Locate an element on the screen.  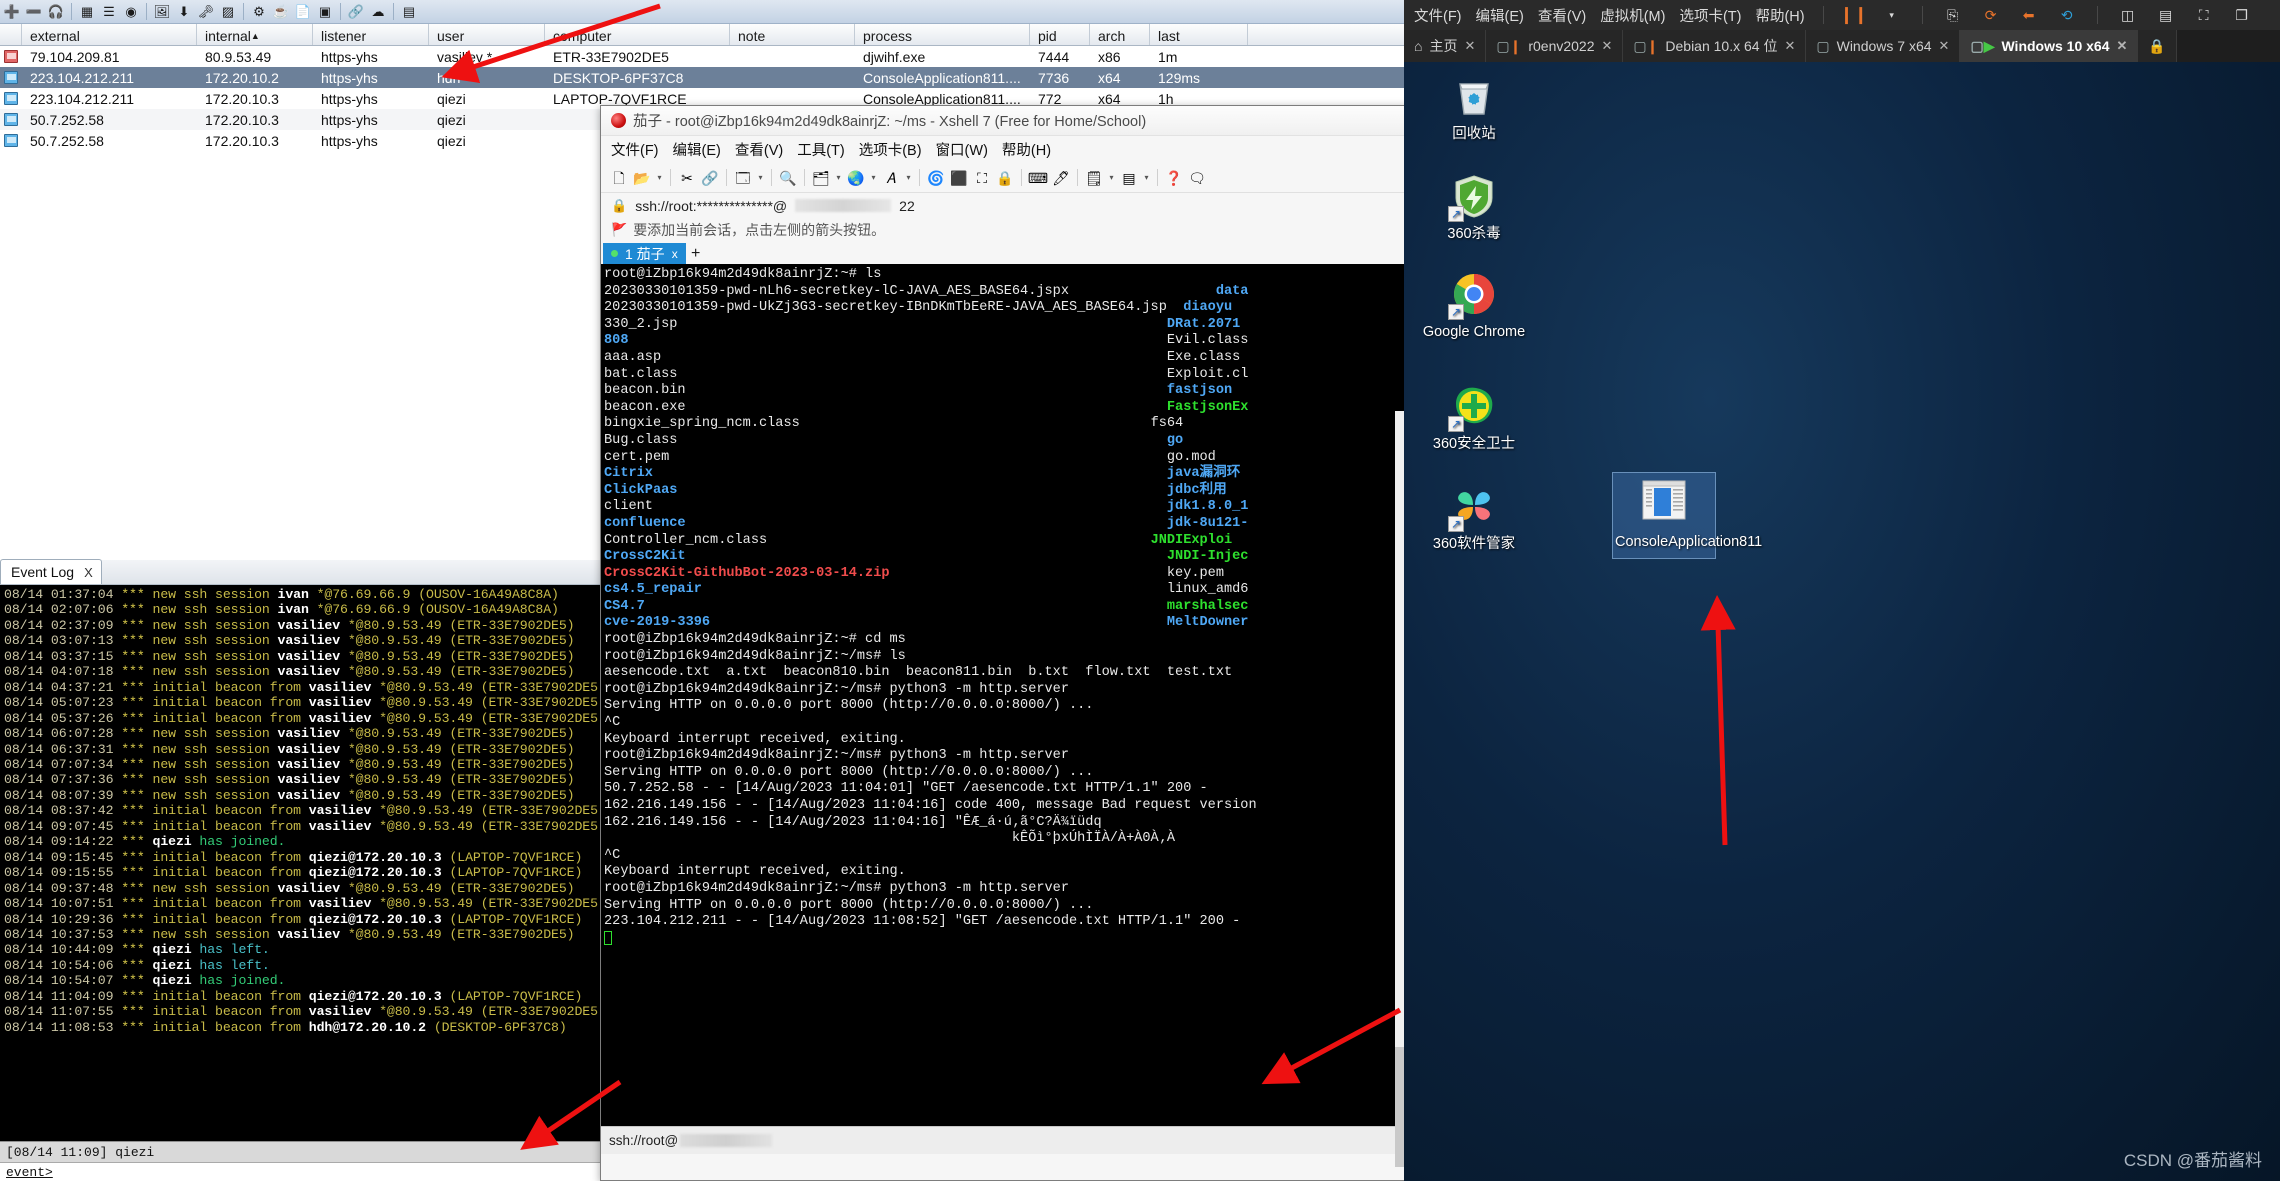
add-note-icon: 🗒 is located at coordinates (1094, 178).